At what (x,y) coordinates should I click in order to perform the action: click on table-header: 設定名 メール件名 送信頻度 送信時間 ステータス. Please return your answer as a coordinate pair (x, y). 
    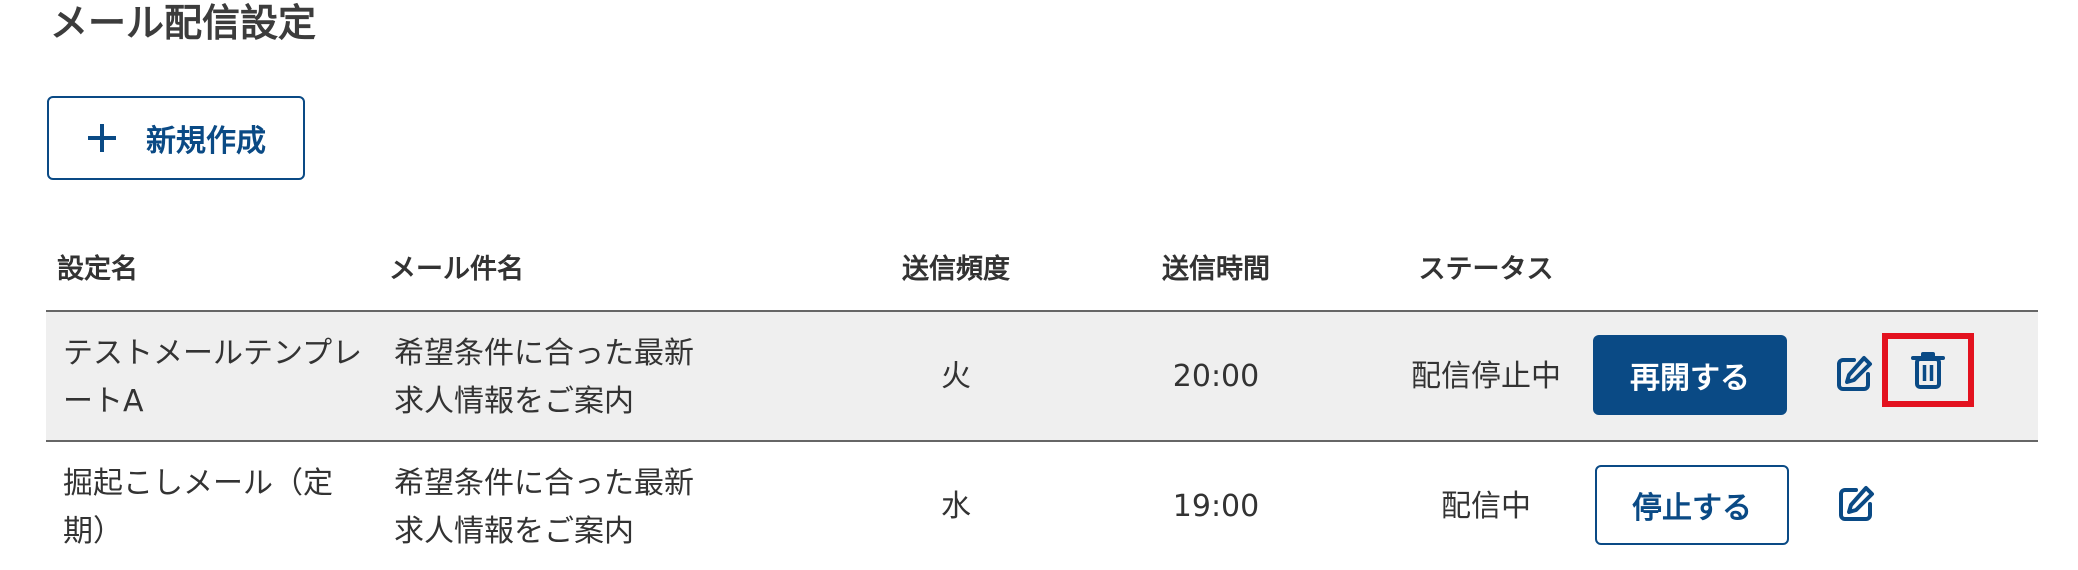
    Looking at the image, I should click on (1042, 275).